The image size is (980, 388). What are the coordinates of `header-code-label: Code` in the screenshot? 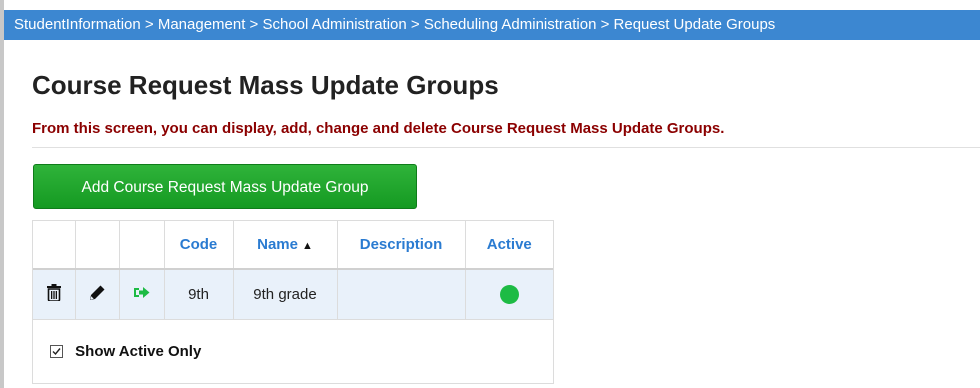 It's located at (199, 244).